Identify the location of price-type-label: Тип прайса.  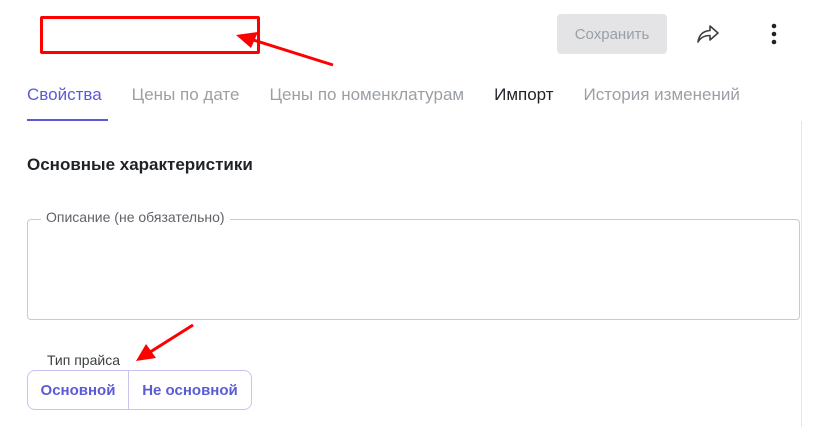
(83, 360).